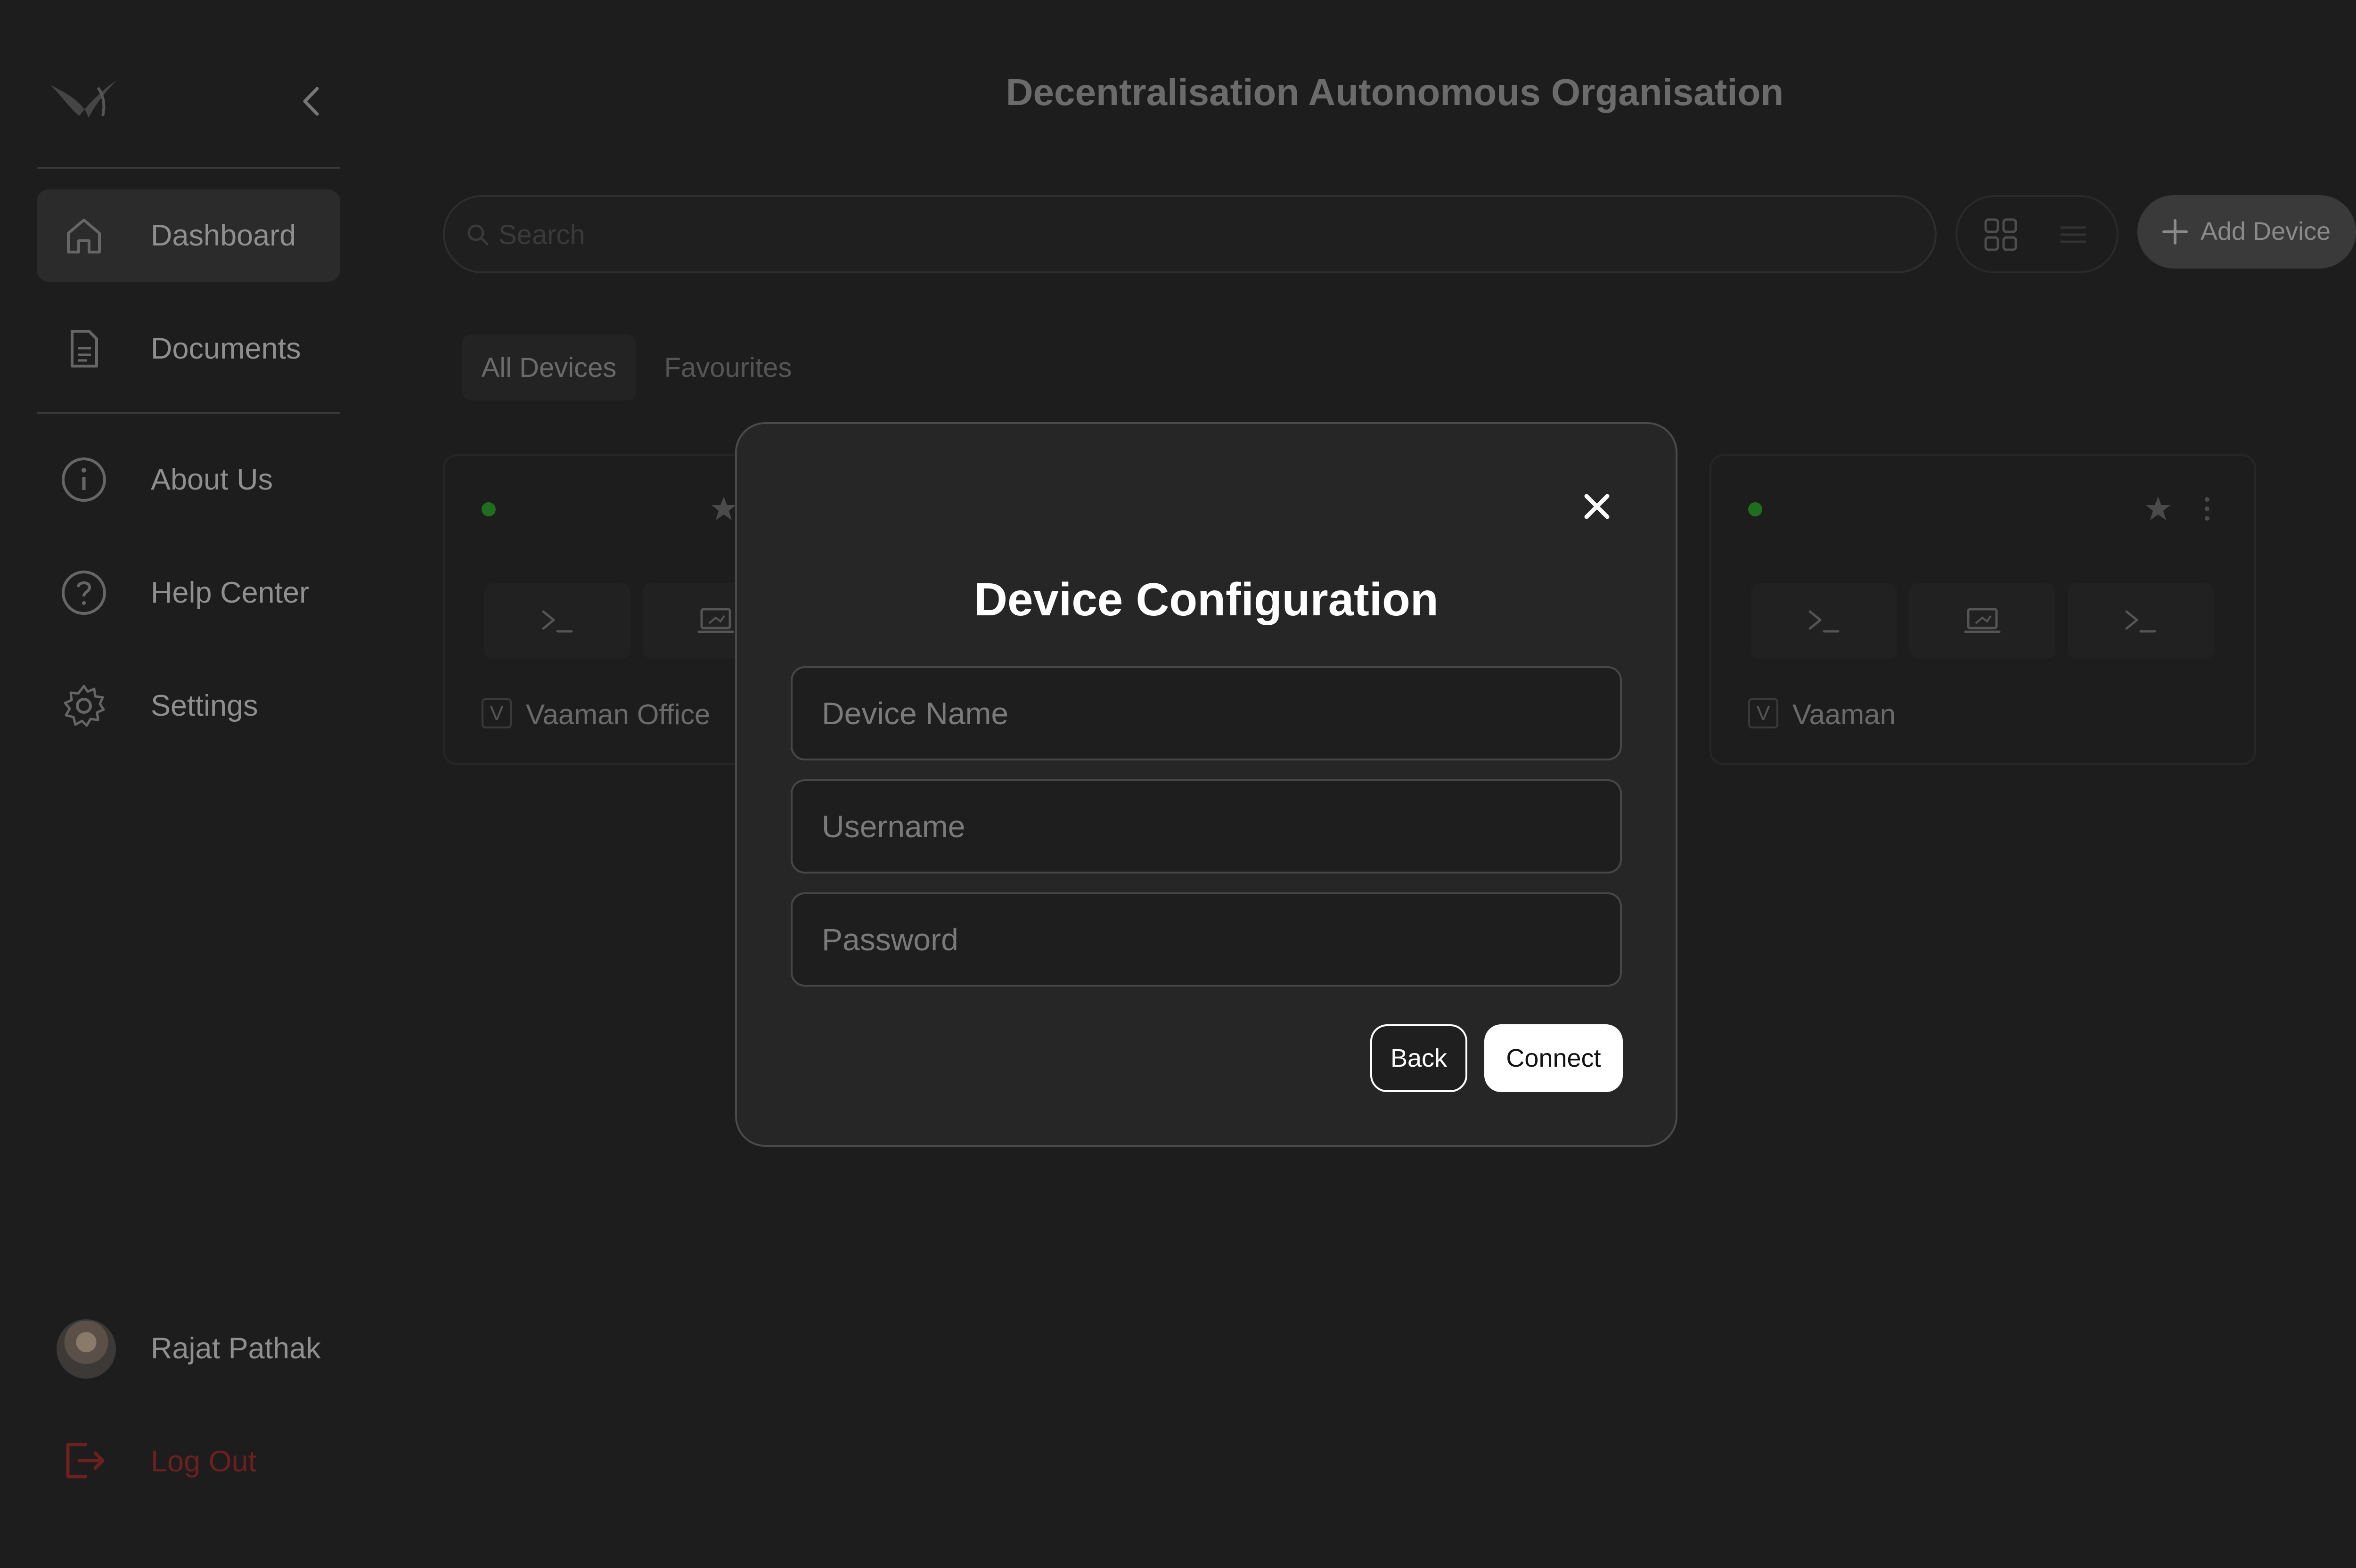 The image size is (2356, 1568). Describe the element at coordinates (1553, 1058) in the screenshot. I see `connect-button: Connect` at that location.